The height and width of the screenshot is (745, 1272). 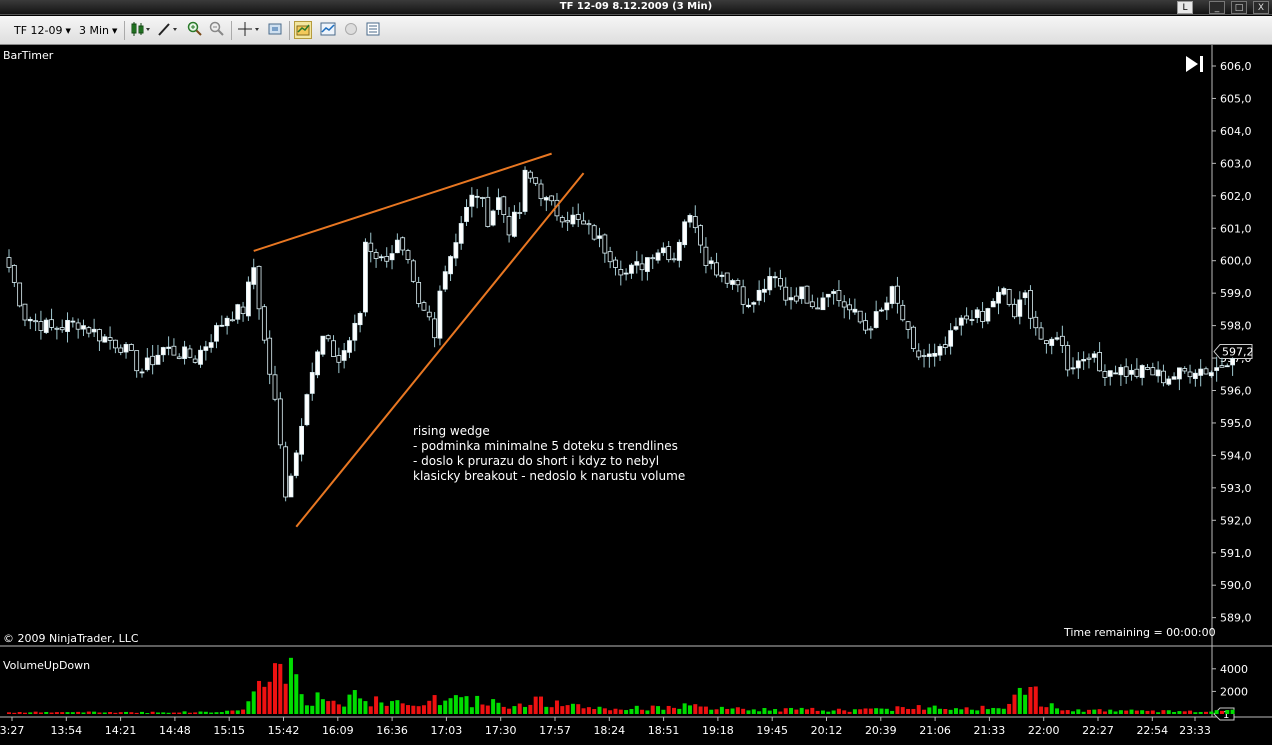 I want to click on time-tick-label: 22:00, so click(x=1044, y=730).